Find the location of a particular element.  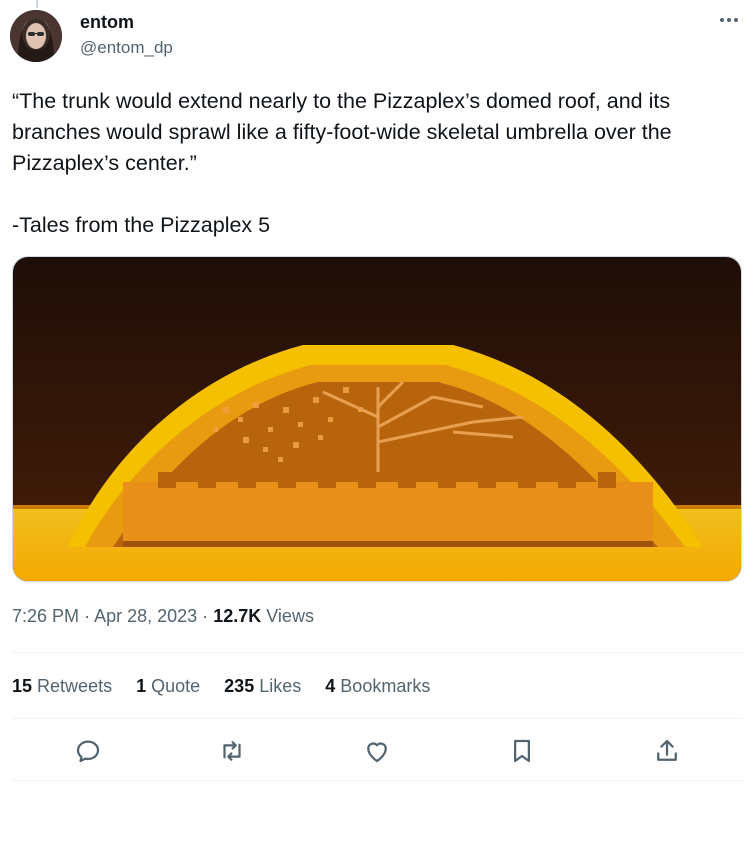

share-icon is located at coordinates (667, 750).